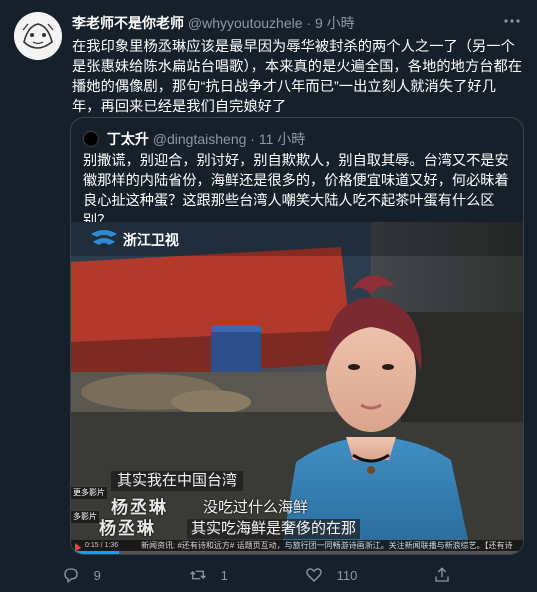 This screenshot has width=537, height=592. Describe the element at coordinates (177, 481) in the screenshot. I see `subtitle-top: 其实我在中国台湾` at that location.